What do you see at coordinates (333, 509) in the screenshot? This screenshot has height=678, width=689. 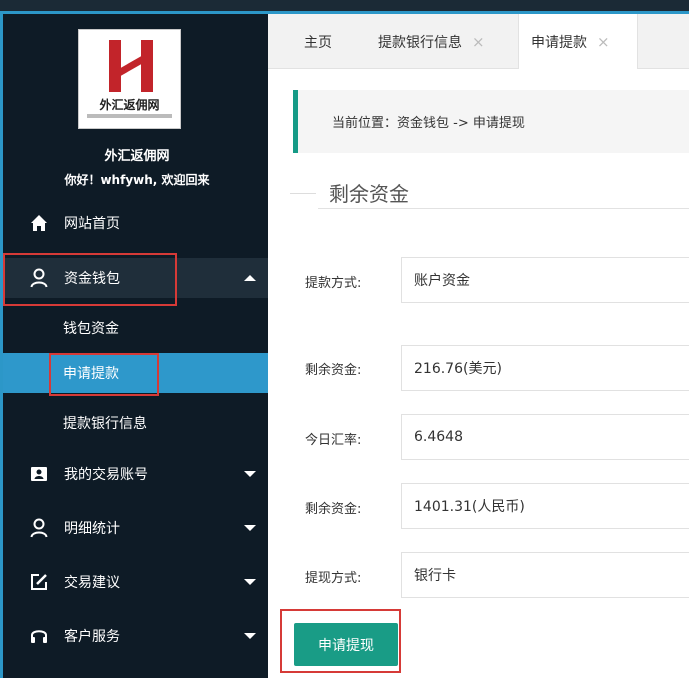 I see `balance-cny-label: 剩余资金:` at bounding box center [333, 509].